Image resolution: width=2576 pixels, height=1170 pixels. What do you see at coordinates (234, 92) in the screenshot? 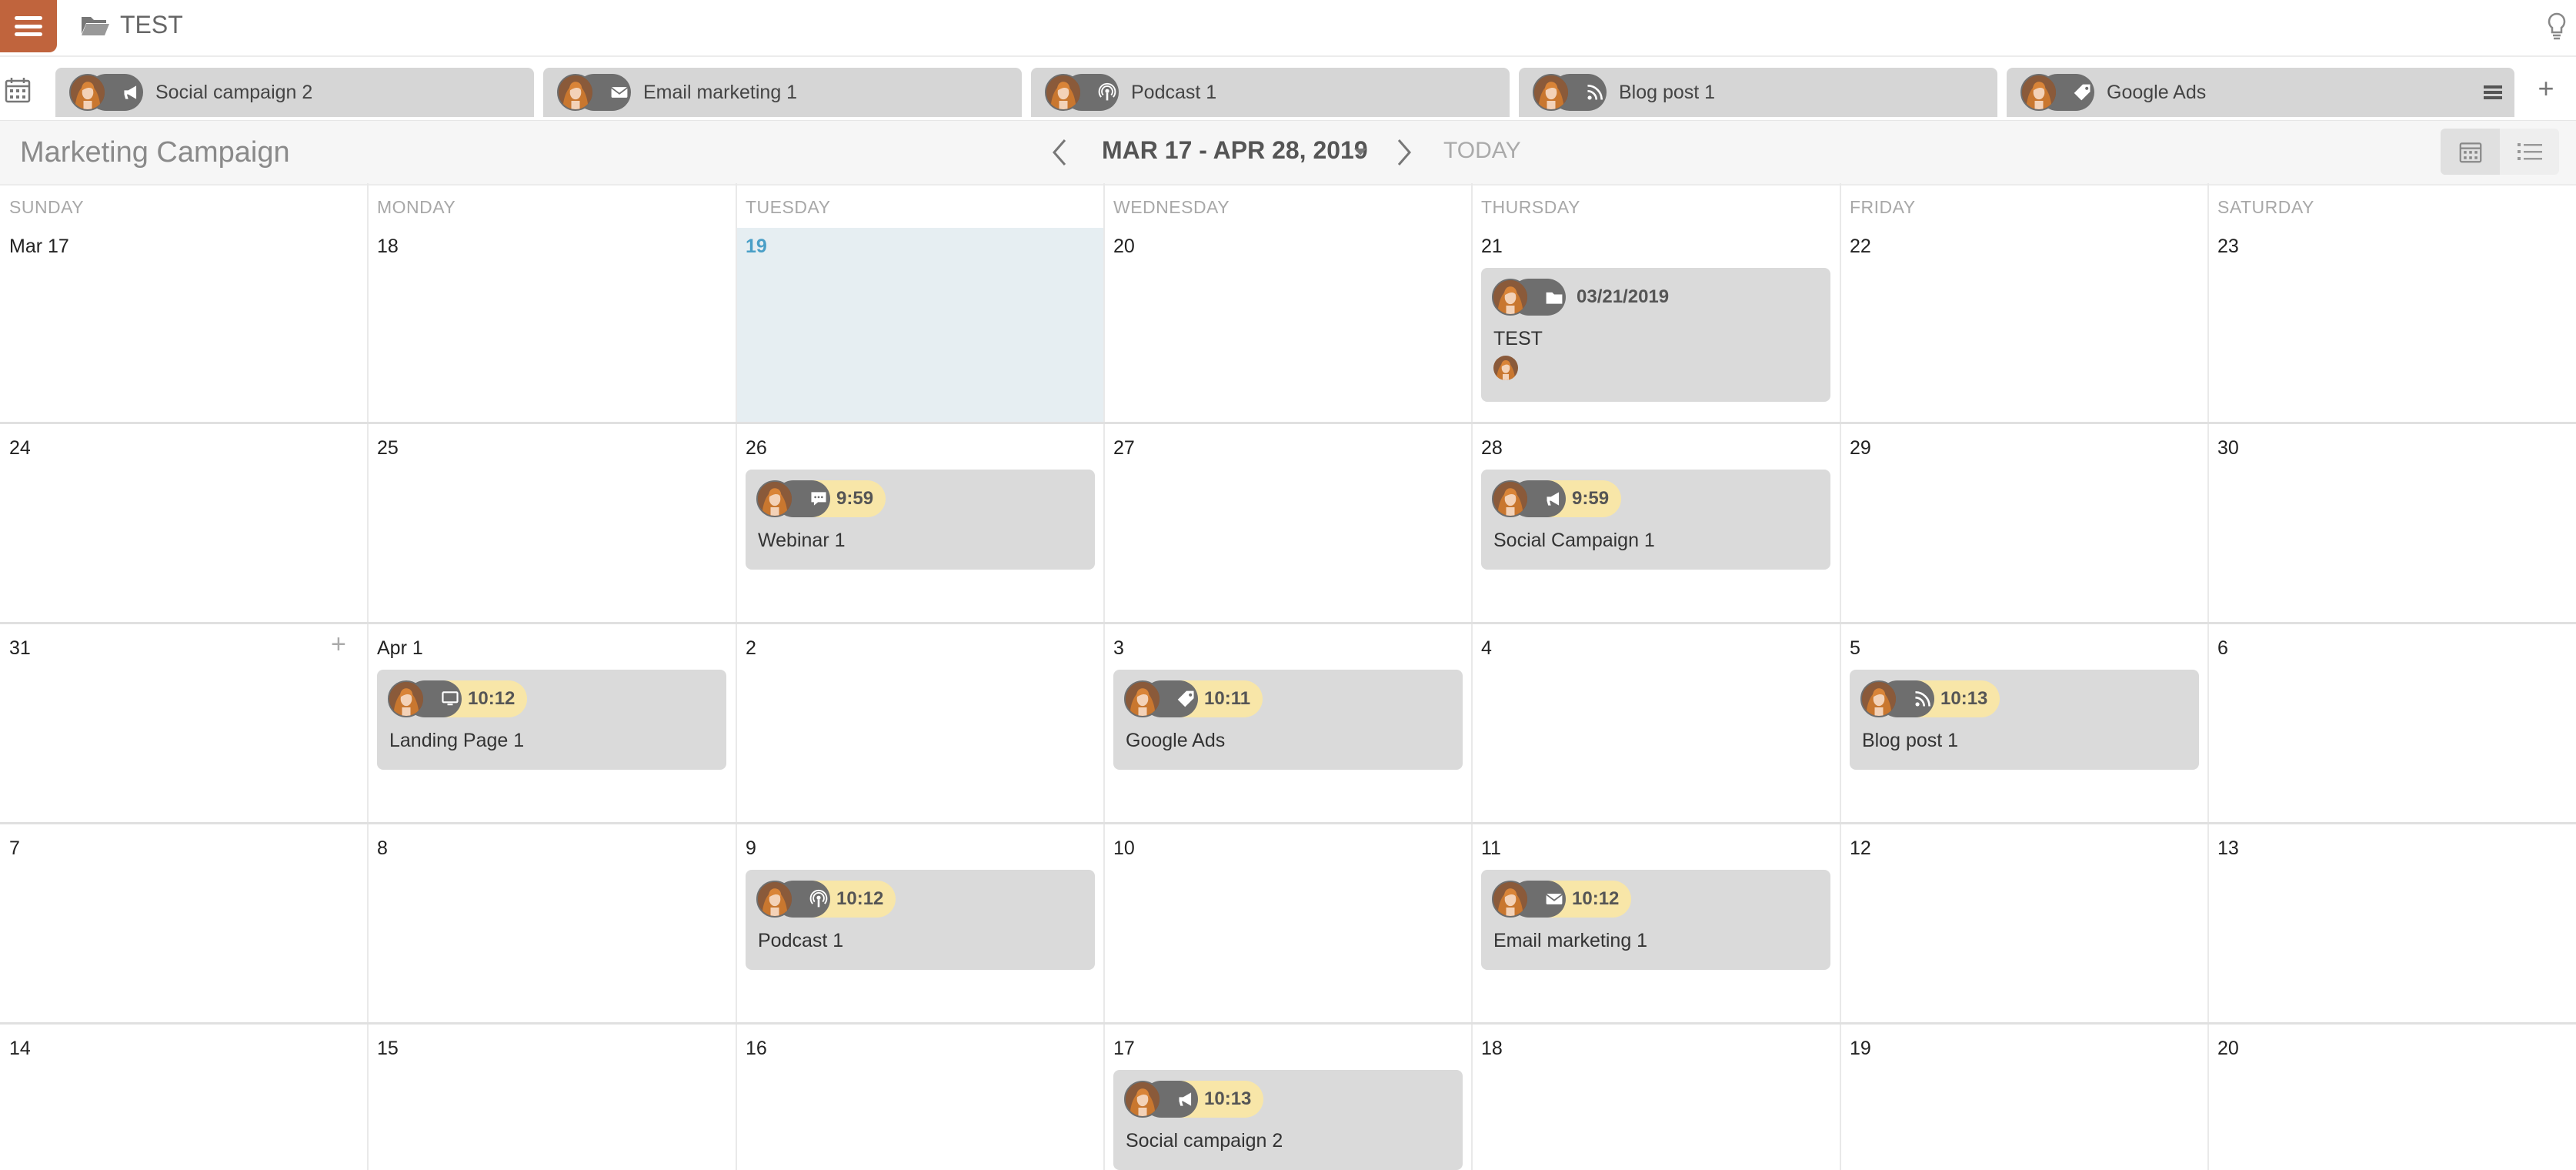
I see `tab-label: Social campaign 2` at bounding box center [234, 92].